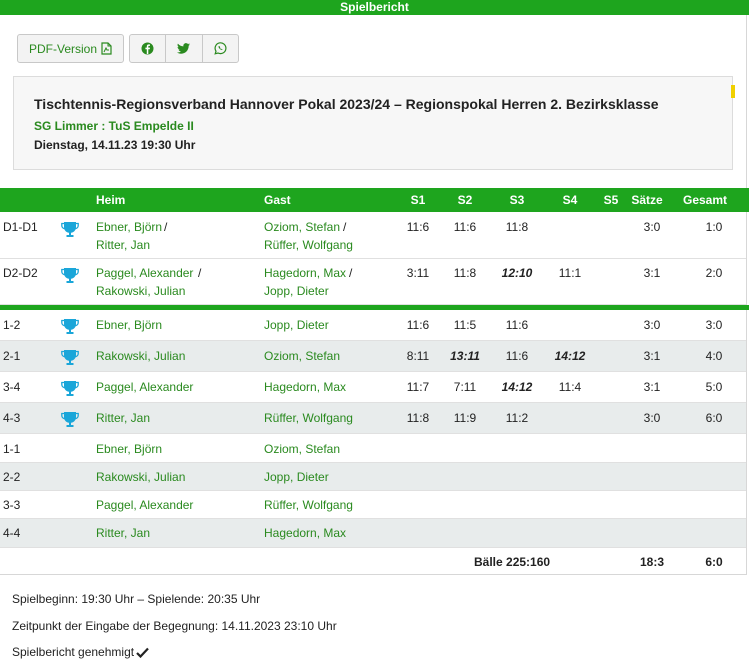 The height and width of the screenshot is (670, 749). Describe the element at coordinates (418, 356) in the screenshot. I see `set-1-score: 8:11` at that location.